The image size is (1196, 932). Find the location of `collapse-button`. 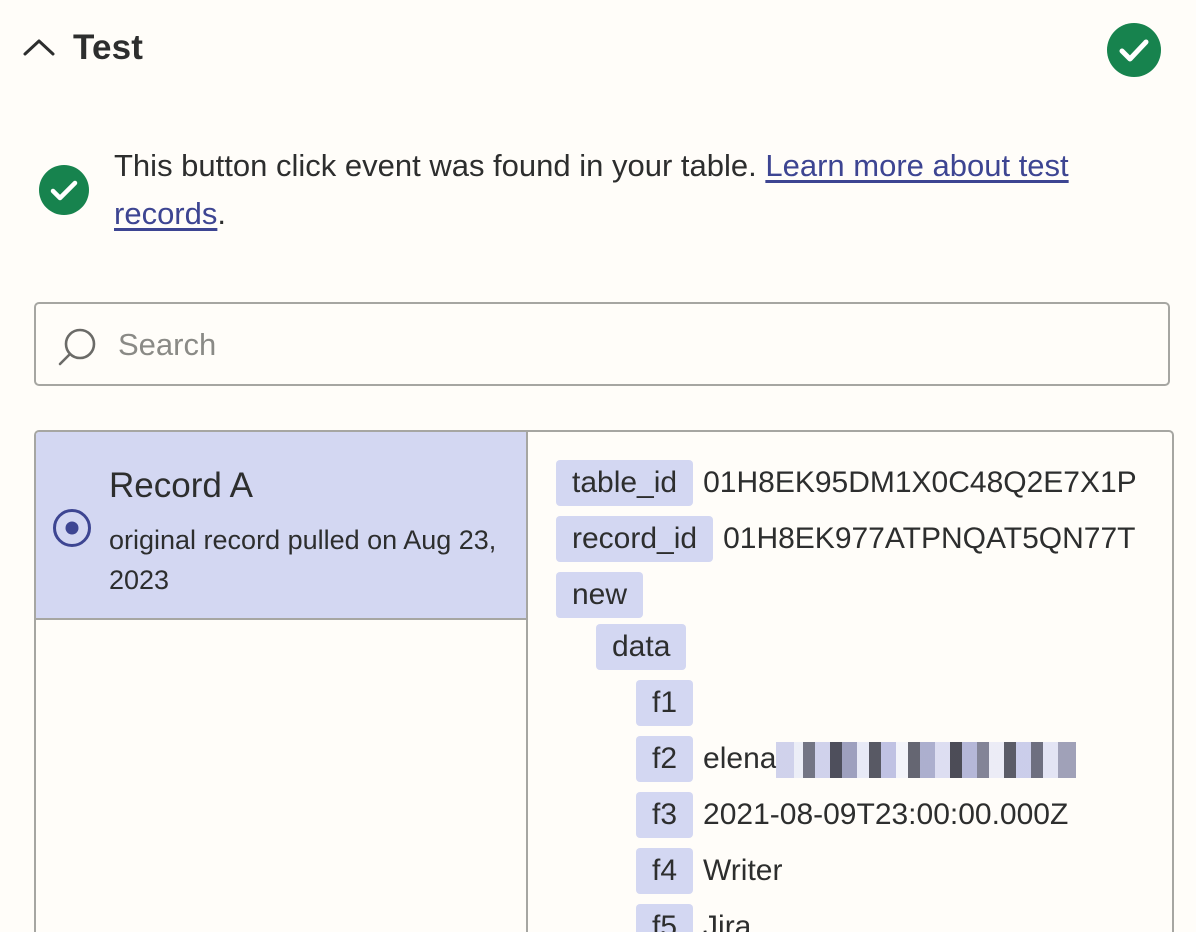

collapse-button is located at coordinates (39, 47).